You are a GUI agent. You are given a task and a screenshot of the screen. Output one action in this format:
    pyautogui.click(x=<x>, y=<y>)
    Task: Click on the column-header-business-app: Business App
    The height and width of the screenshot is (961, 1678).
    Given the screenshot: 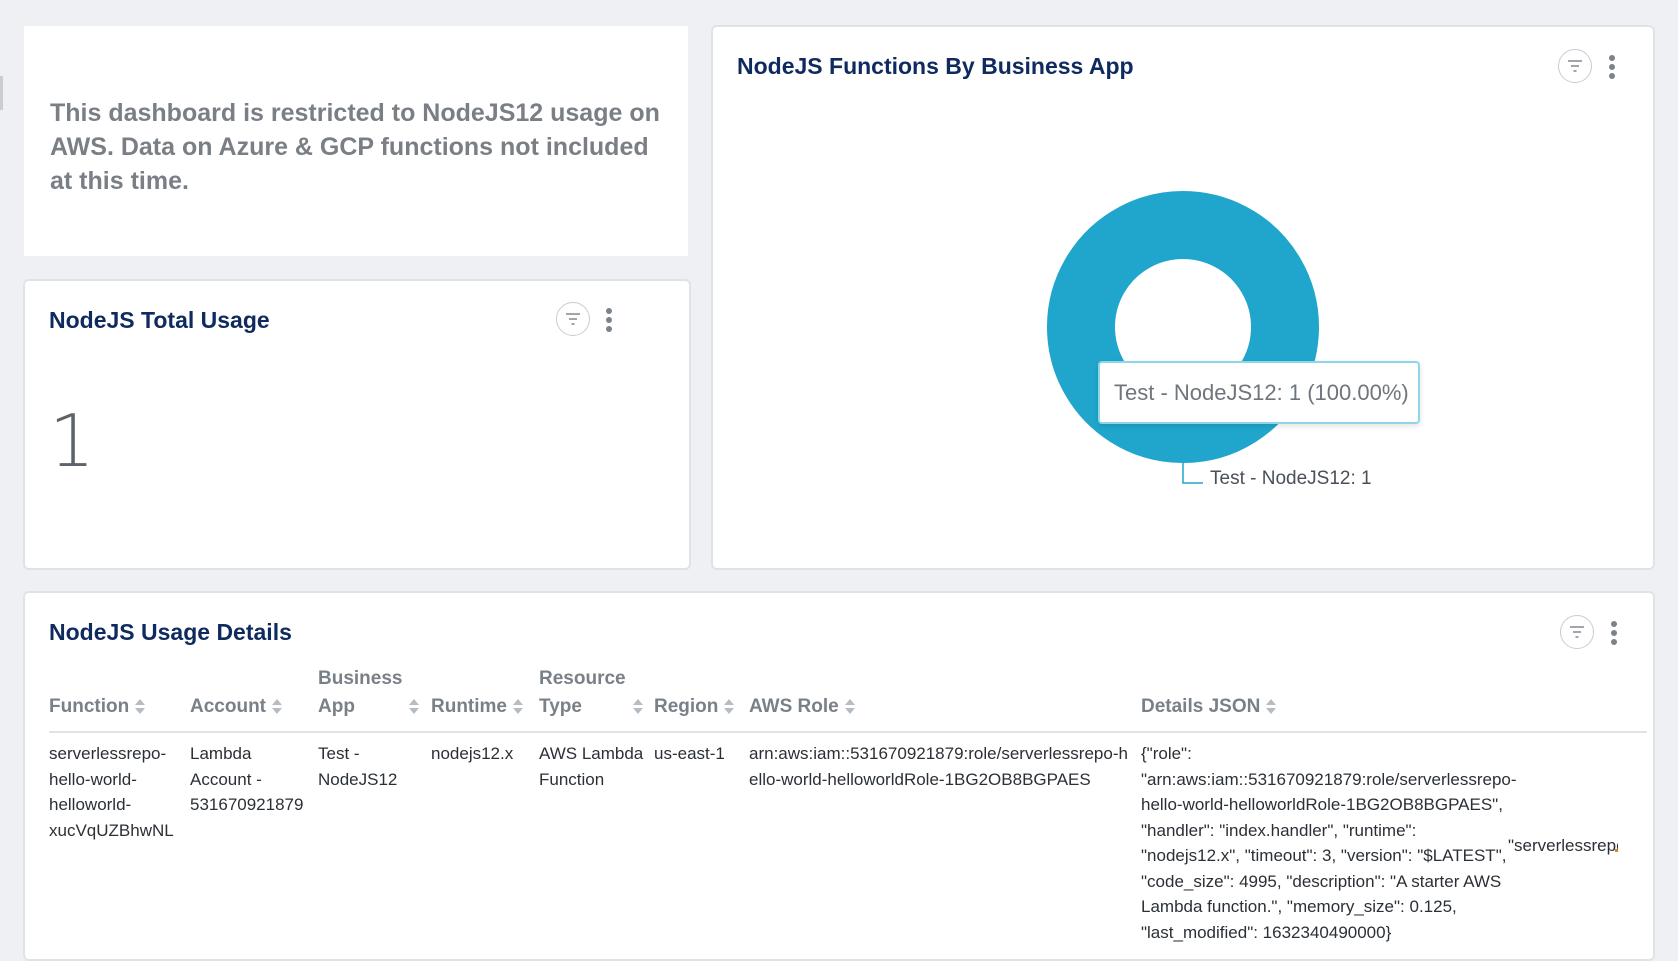 What is the action you would take?
    pyautogui.click(x=374, y=699)
    